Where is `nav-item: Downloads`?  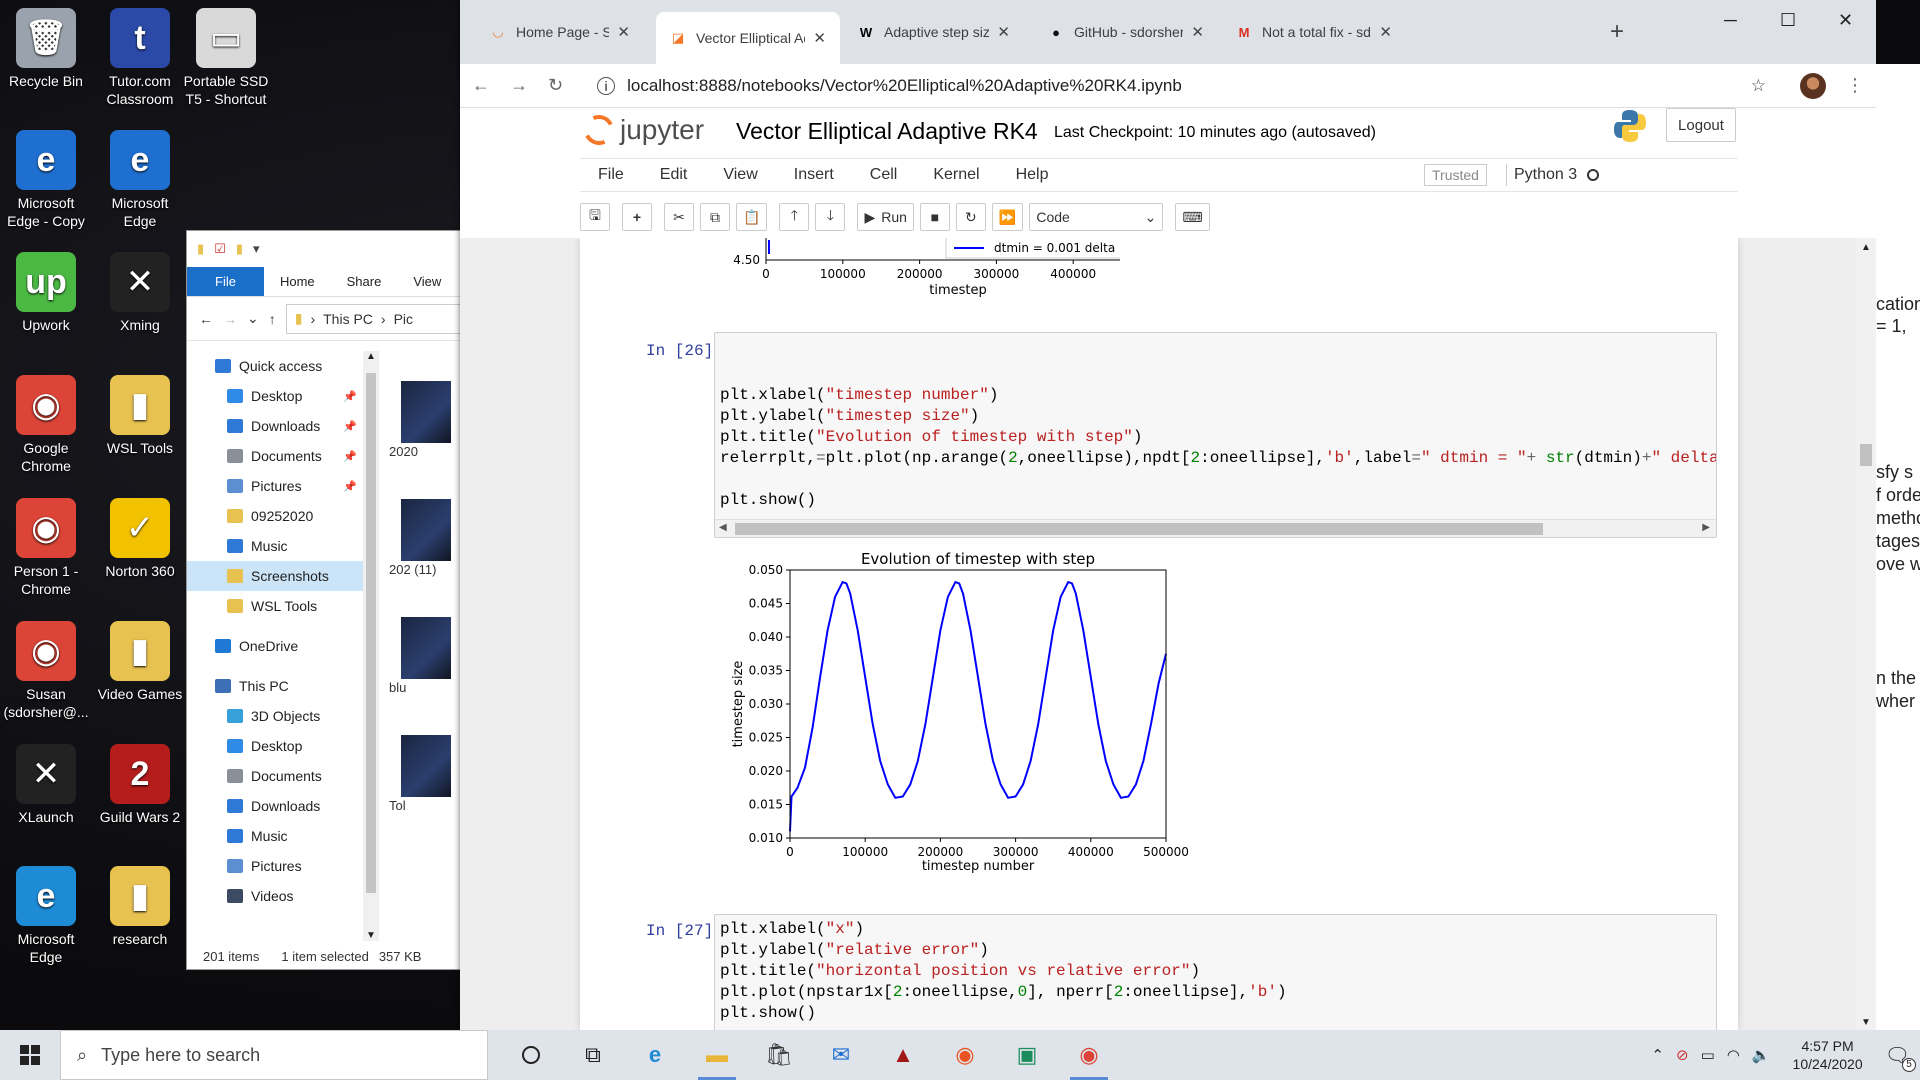 nav-item: Downloads is located at coordinates (275, 806).